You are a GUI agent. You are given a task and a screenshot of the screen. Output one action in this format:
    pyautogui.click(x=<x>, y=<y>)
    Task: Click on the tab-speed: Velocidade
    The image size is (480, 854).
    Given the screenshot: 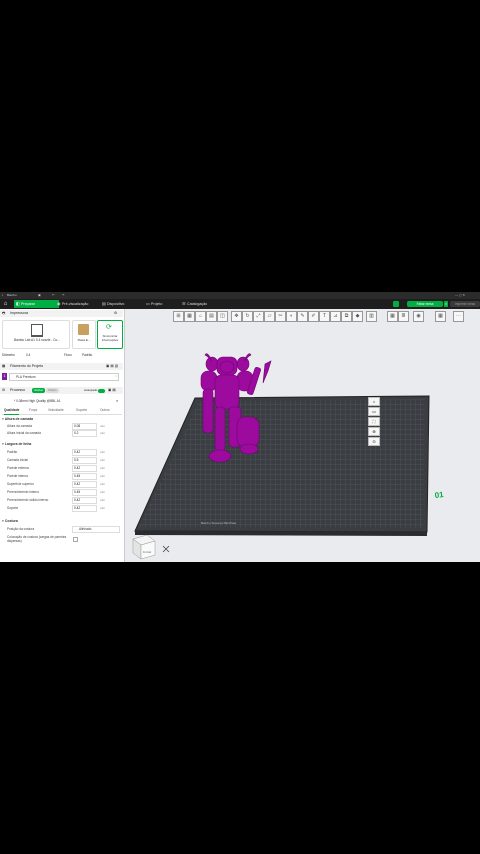 What is the action you would take?
    pyautogui.click(x=56, y=410)
    